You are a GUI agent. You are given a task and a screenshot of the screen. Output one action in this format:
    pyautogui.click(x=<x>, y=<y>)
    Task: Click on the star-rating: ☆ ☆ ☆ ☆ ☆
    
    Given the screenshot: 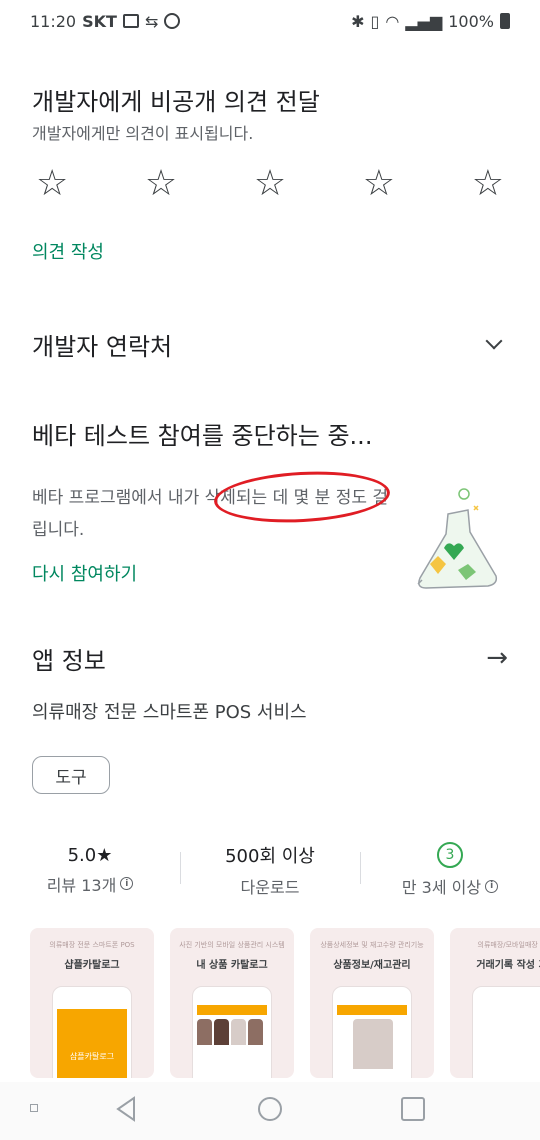 What is the action you would take?
    pyautogui.click(x=270, y=184)
    